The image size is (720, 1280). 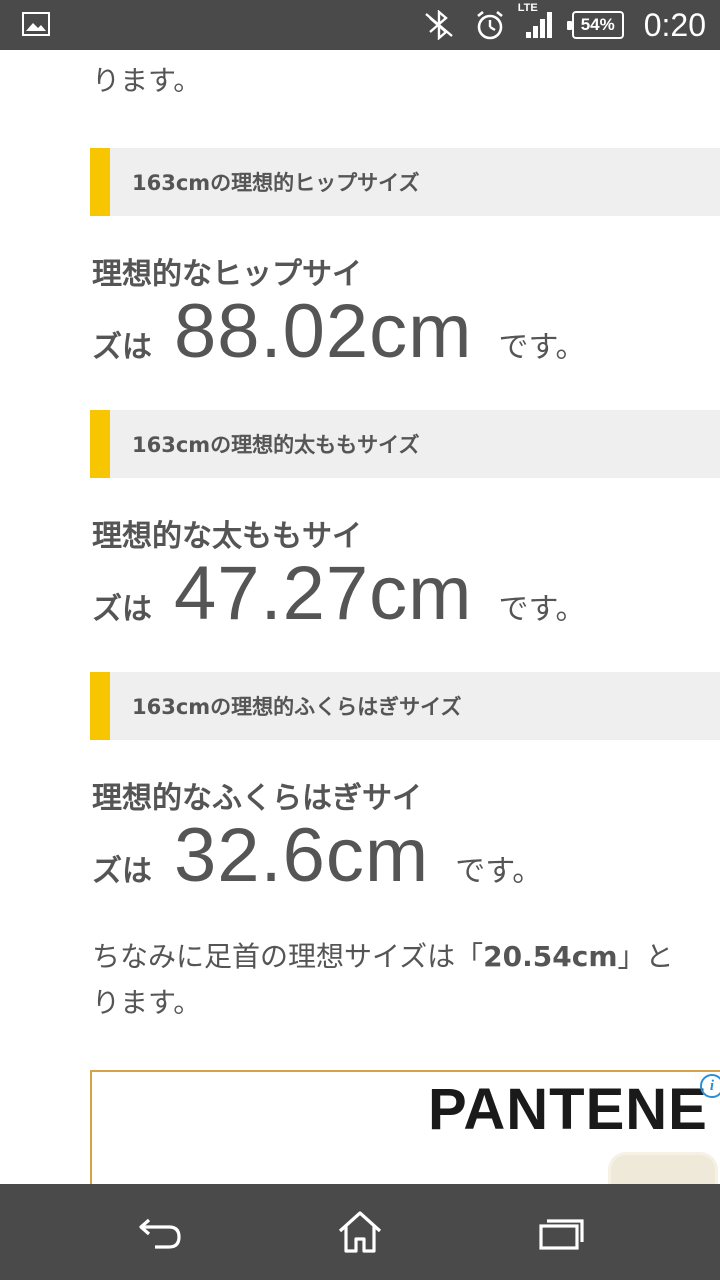 I want to click on hip-size-label-end: ズは, so click(x=122, y=347).